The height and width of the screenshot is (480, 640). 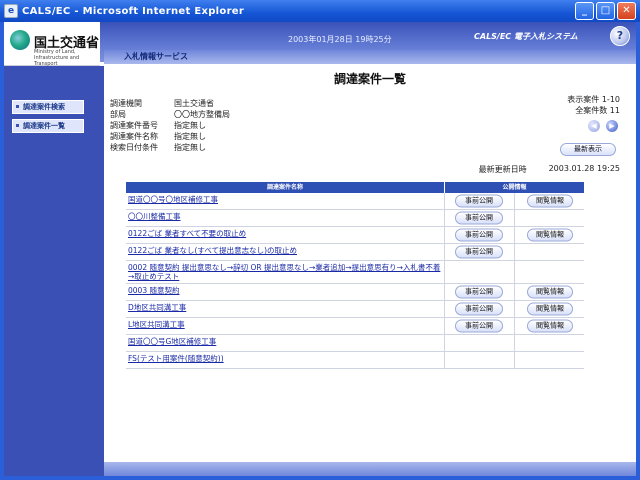 What do you see at coordinates (594, 126) in the screenshot?
I see `prev-page-icon: ◀` at bounding box center [594, 126].